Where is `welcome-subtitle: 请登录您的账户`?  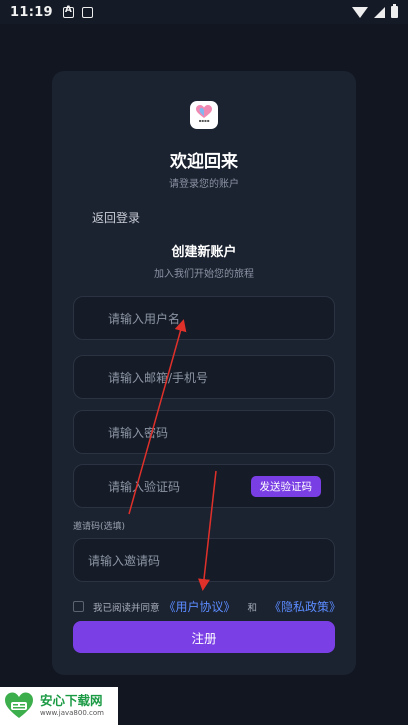 welcome-subtitle: 请登录您的账户 is located at coordinates (204, 184).